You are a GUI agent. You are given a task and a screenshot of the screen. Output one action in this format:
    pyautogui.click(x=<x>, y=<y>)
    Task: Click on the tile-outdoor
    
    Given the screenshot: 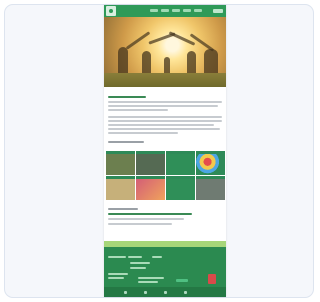 What is the action you would take?
    pyautogui.click(x=210, y=188)
    